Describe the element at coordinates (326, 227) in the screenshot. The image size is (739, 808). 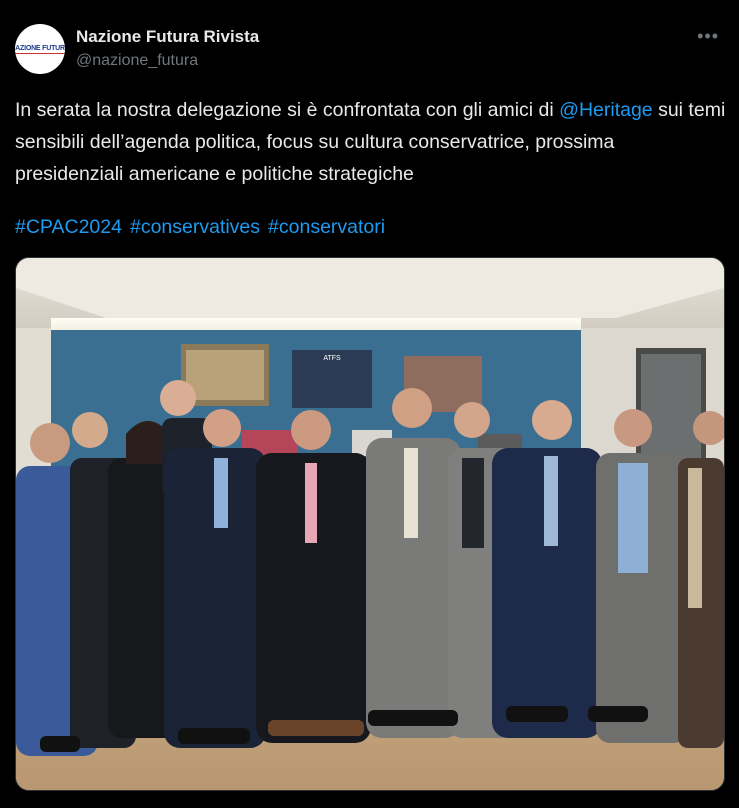
I see `hashtag-link: #conservatori` at that location.